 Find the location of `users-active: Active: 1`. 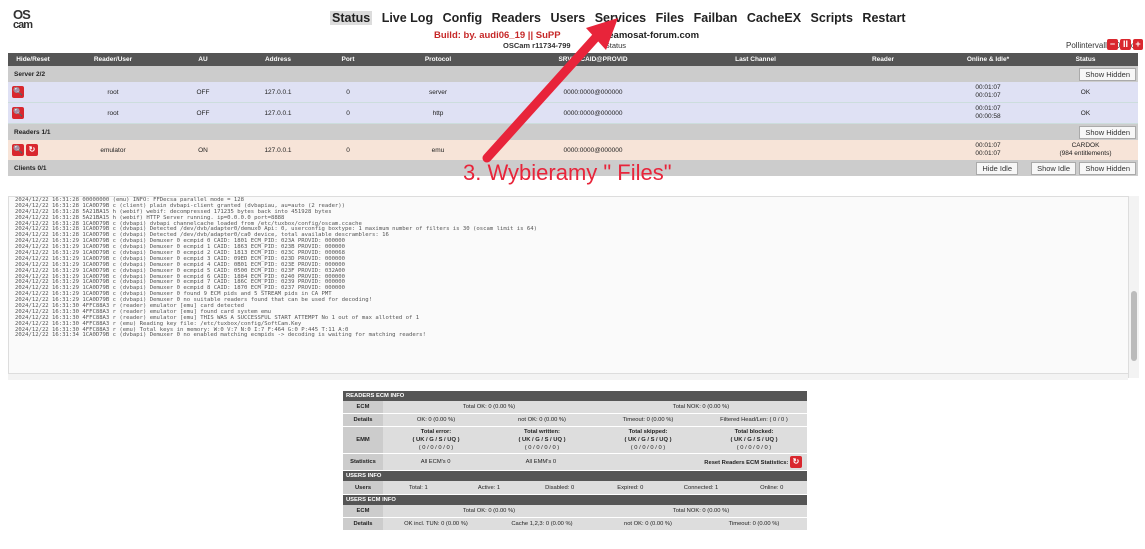

users-active: Active: 1 is located at coordinates (489, 487).